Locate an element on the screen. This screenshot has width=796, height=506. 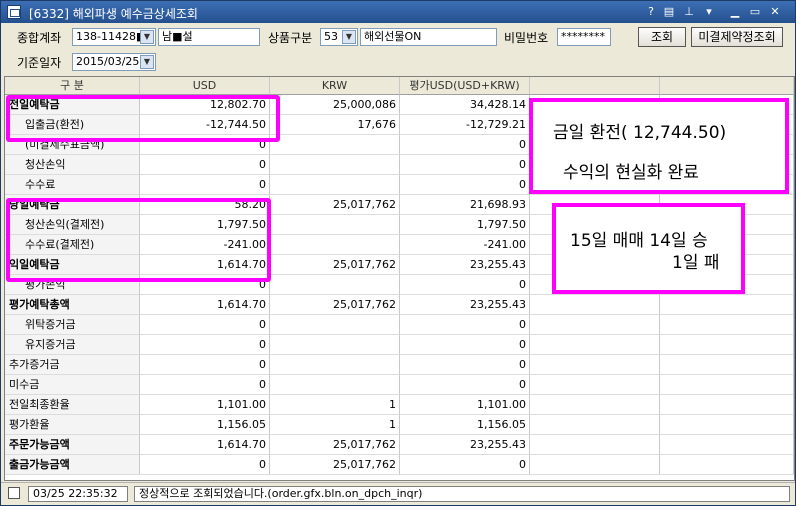
query-button: 조회 is located at coordinates (662, 37).